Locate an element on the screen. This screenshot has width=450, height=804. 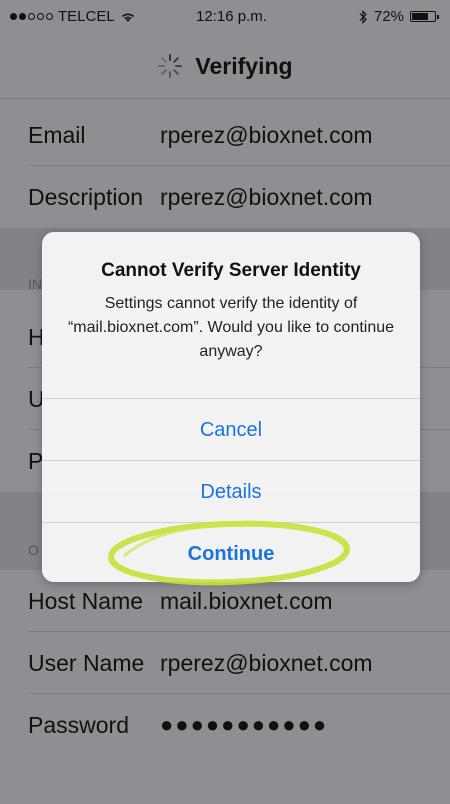
battery-icon is located at coordinates (424, 16).